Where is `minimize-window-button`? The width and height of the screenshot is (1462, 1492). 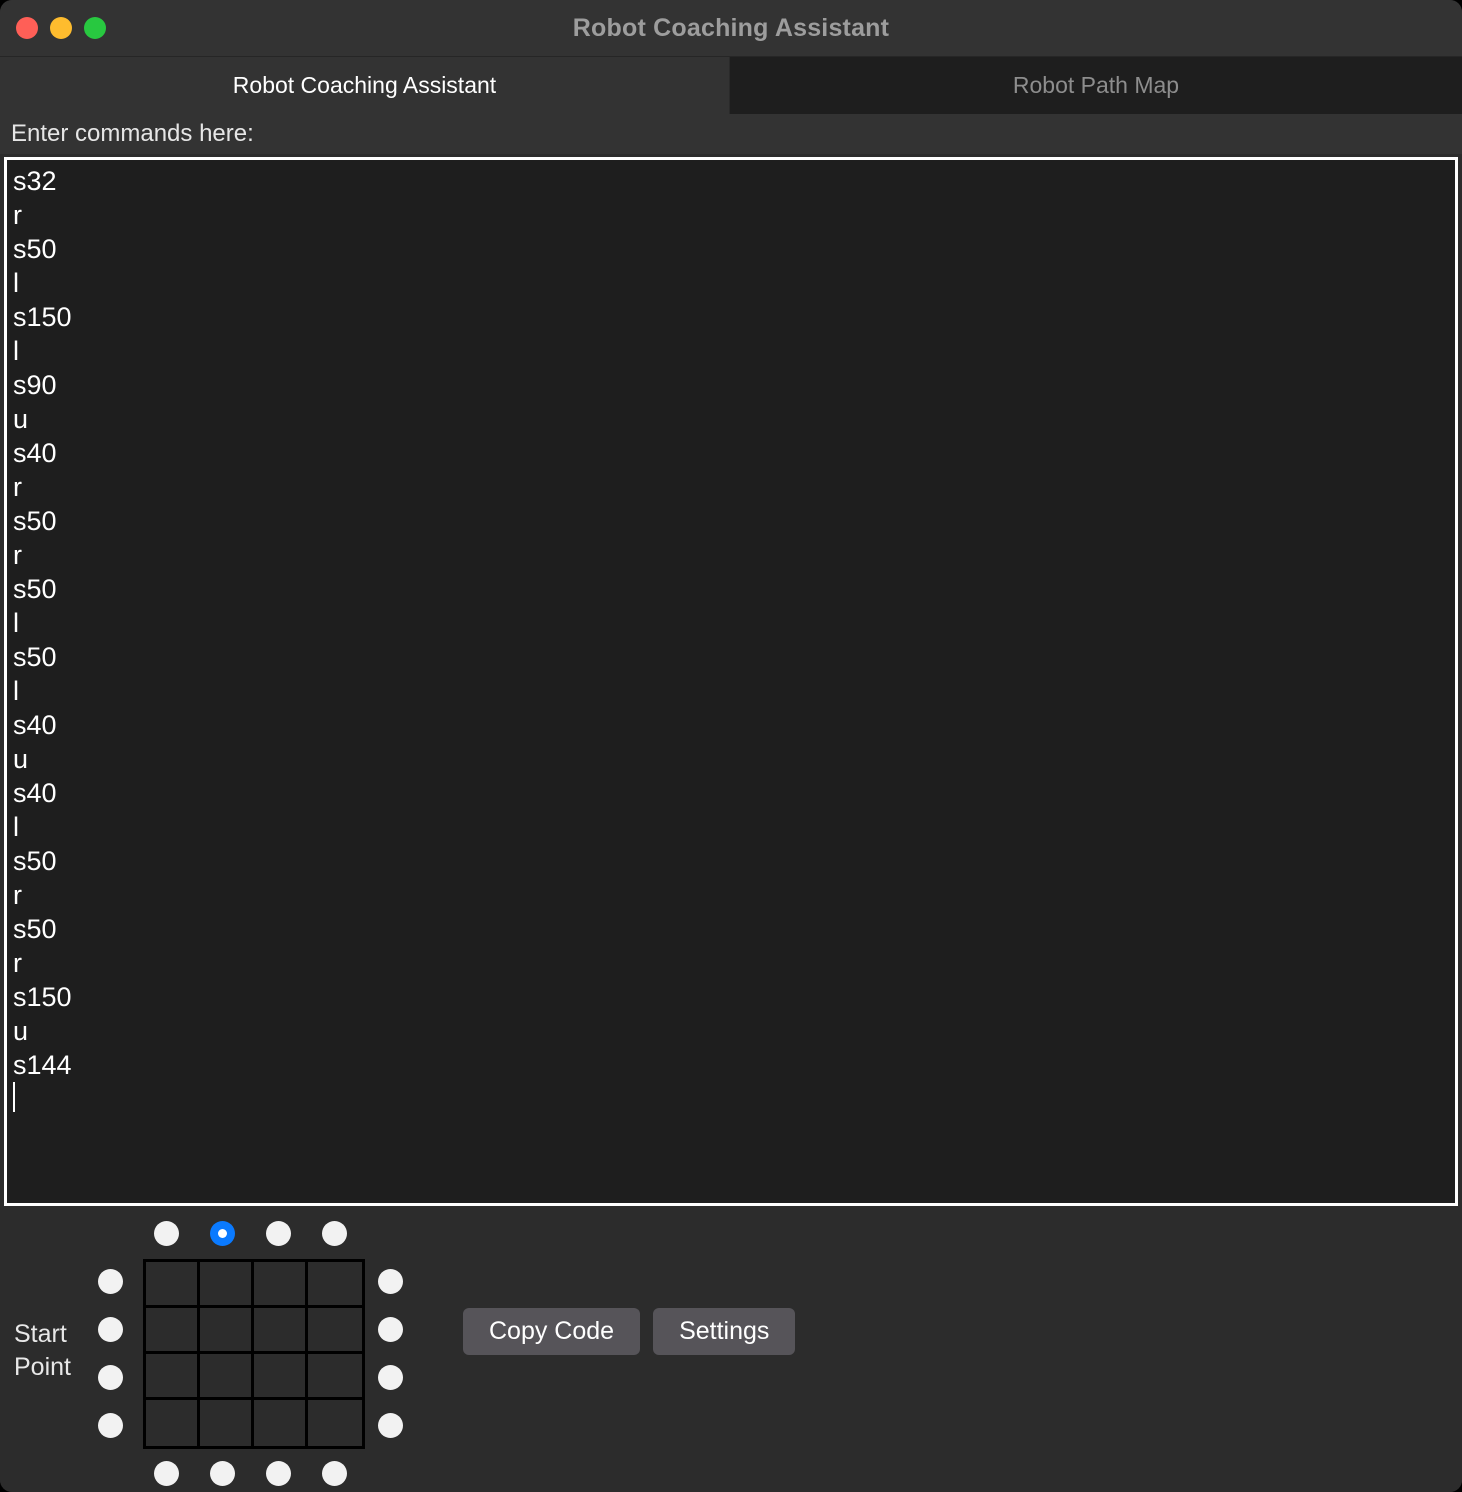
minimize-window-button is located at coordinates (61, 28).